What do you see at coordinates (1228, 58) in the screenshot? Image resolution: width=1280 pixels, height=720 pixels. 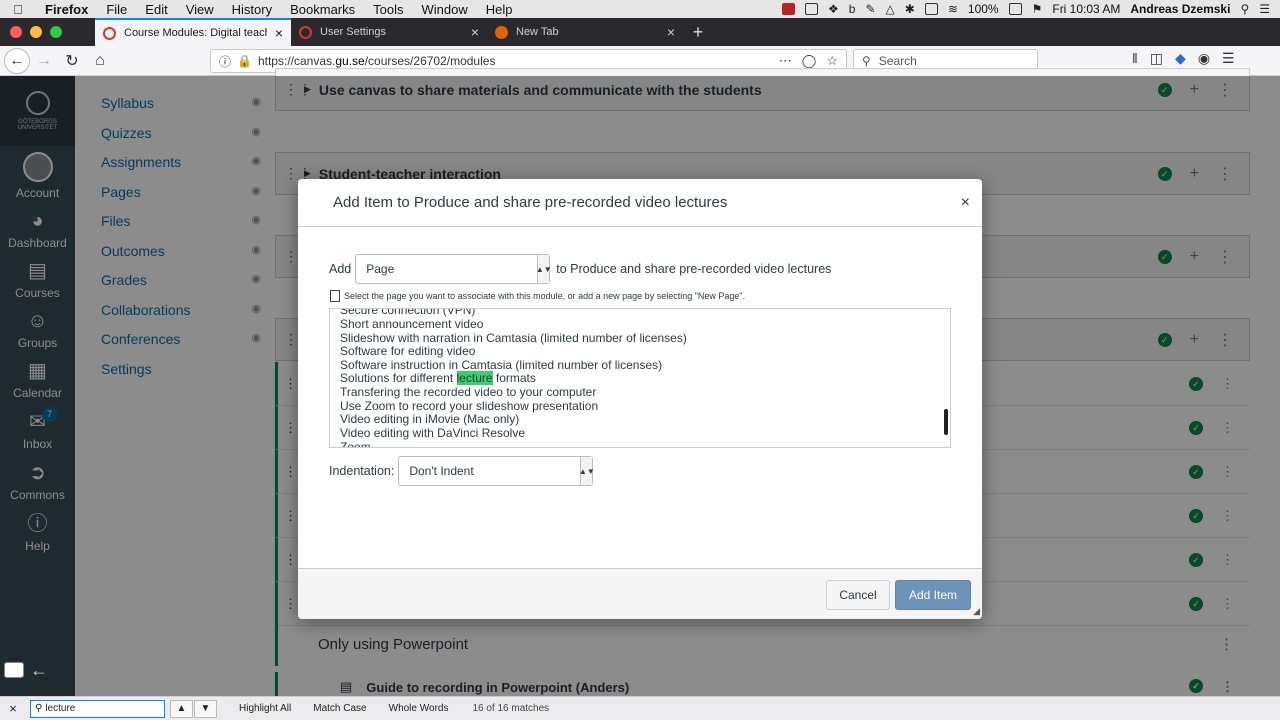 I see `menu-icon: ☰` at bounding box center [1228, 58].